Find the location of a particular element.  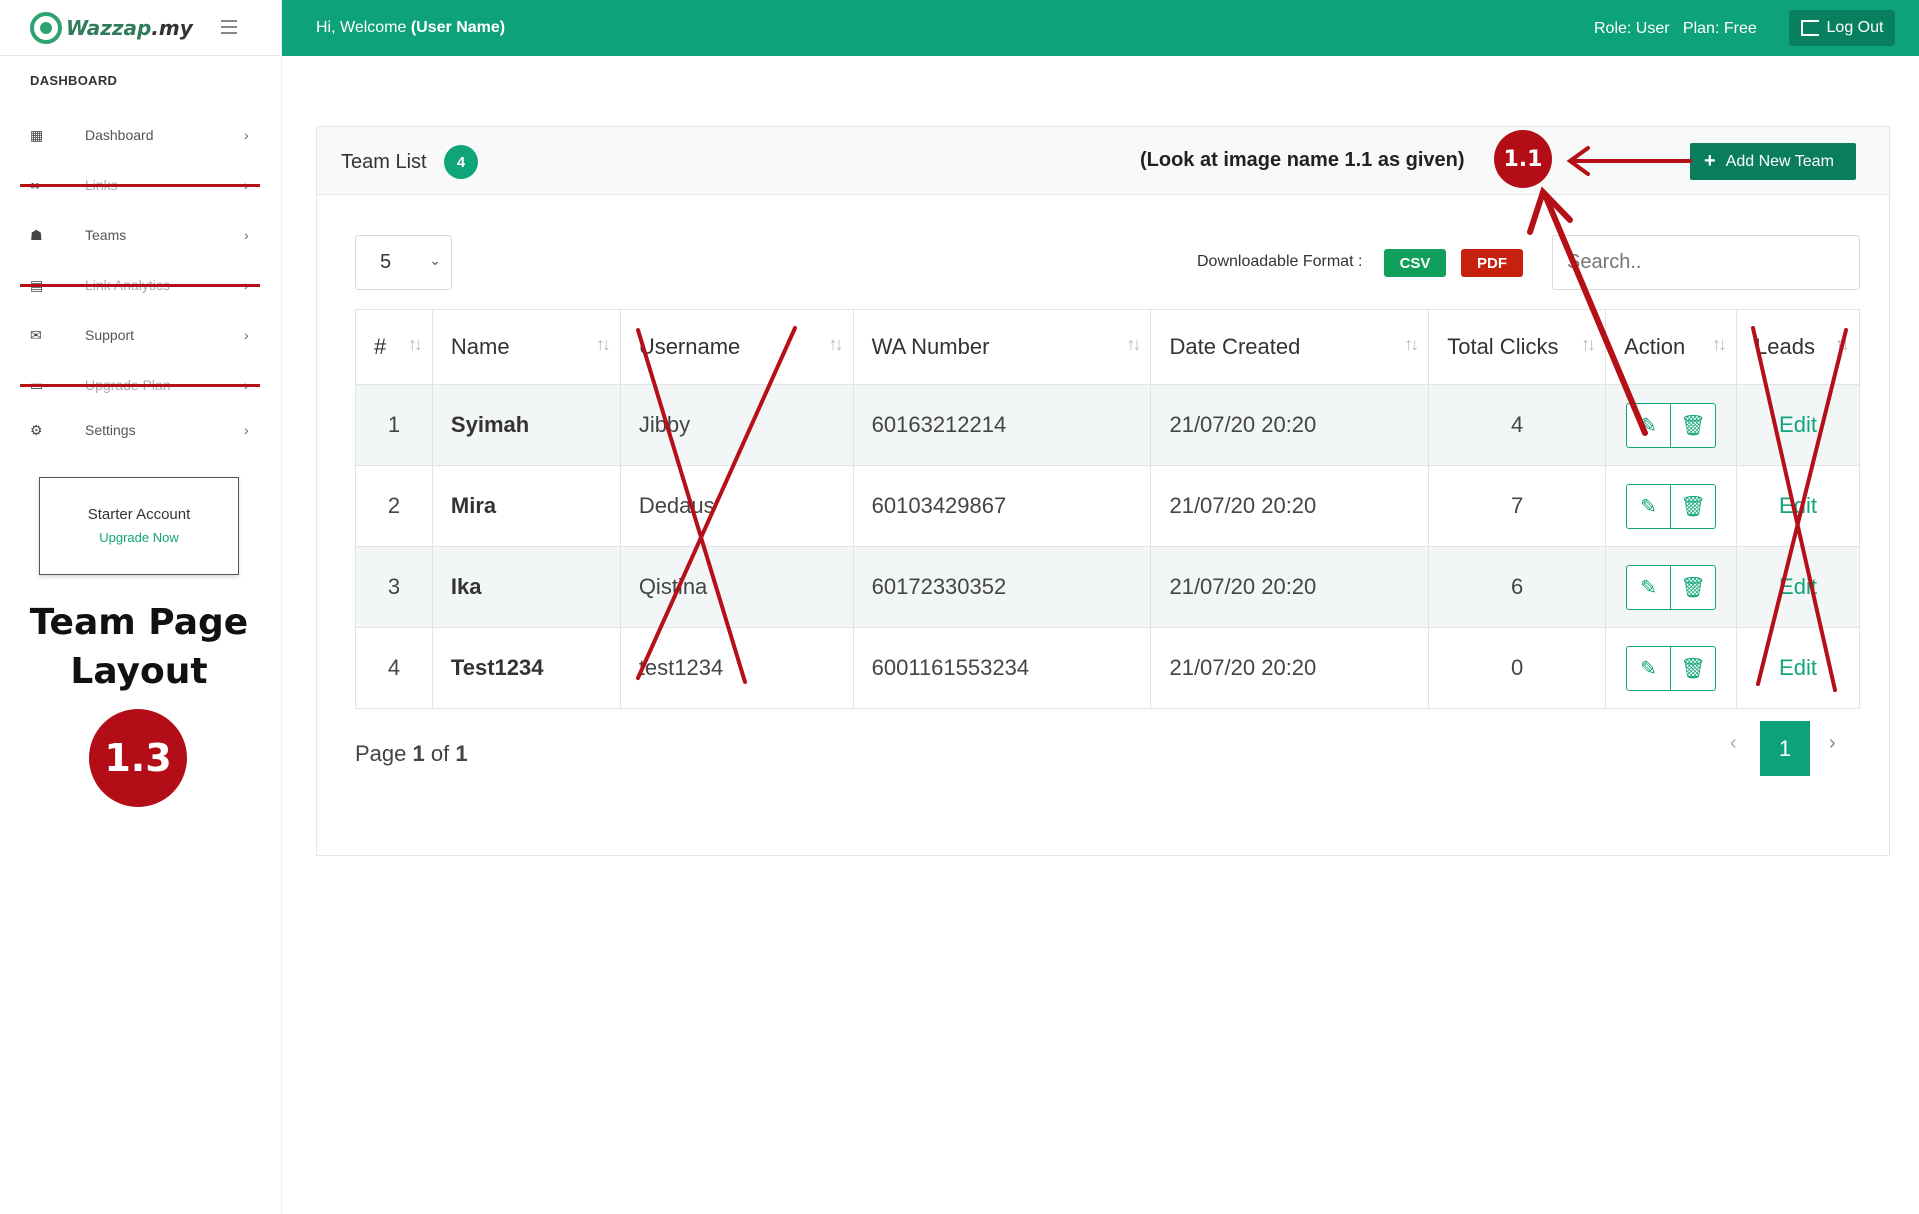

download-format-label: Downloadable Format : is located at coordinates (1280, 261).